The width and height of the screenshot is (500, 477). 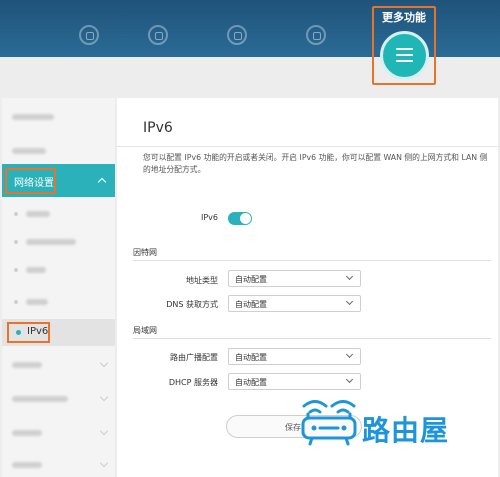 I want to click on title-divider, so click(x=307, y=146).